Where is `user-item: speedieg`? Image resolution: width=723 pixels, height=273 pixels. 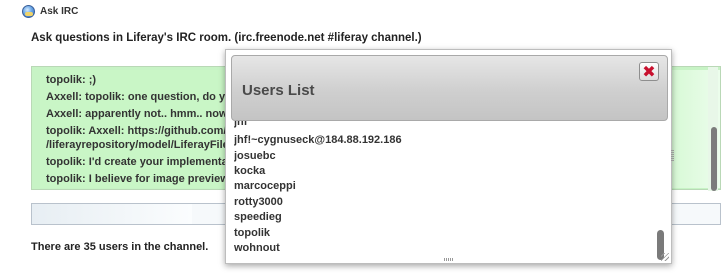 user-item: speedieg is located at coordinates (258, 217).